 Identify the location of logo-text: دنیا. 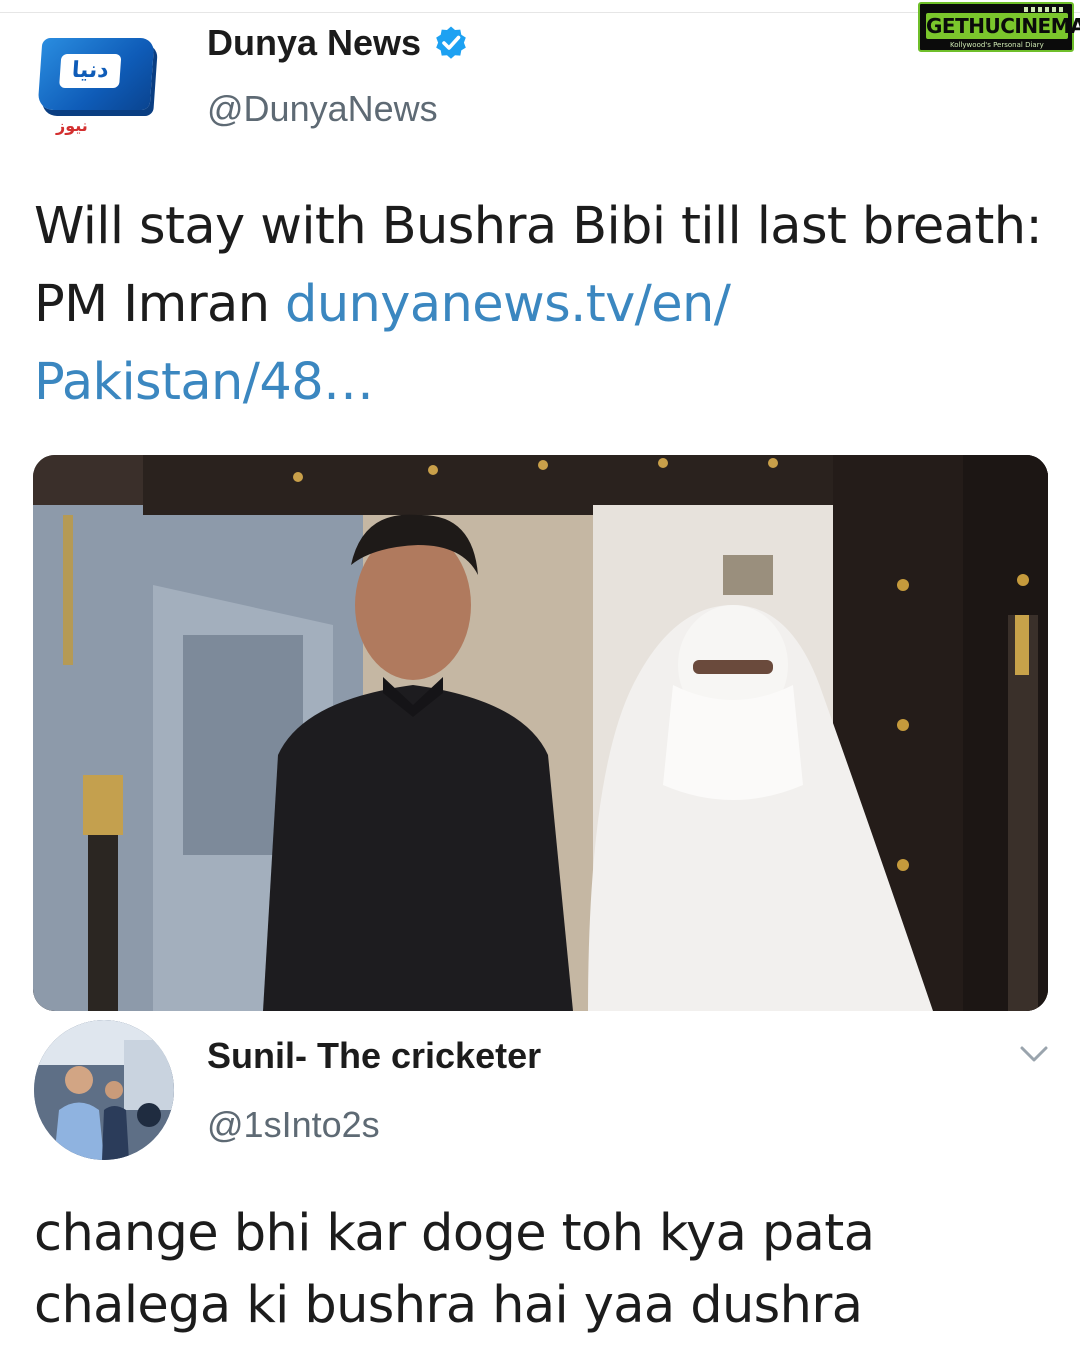
(90, 70).